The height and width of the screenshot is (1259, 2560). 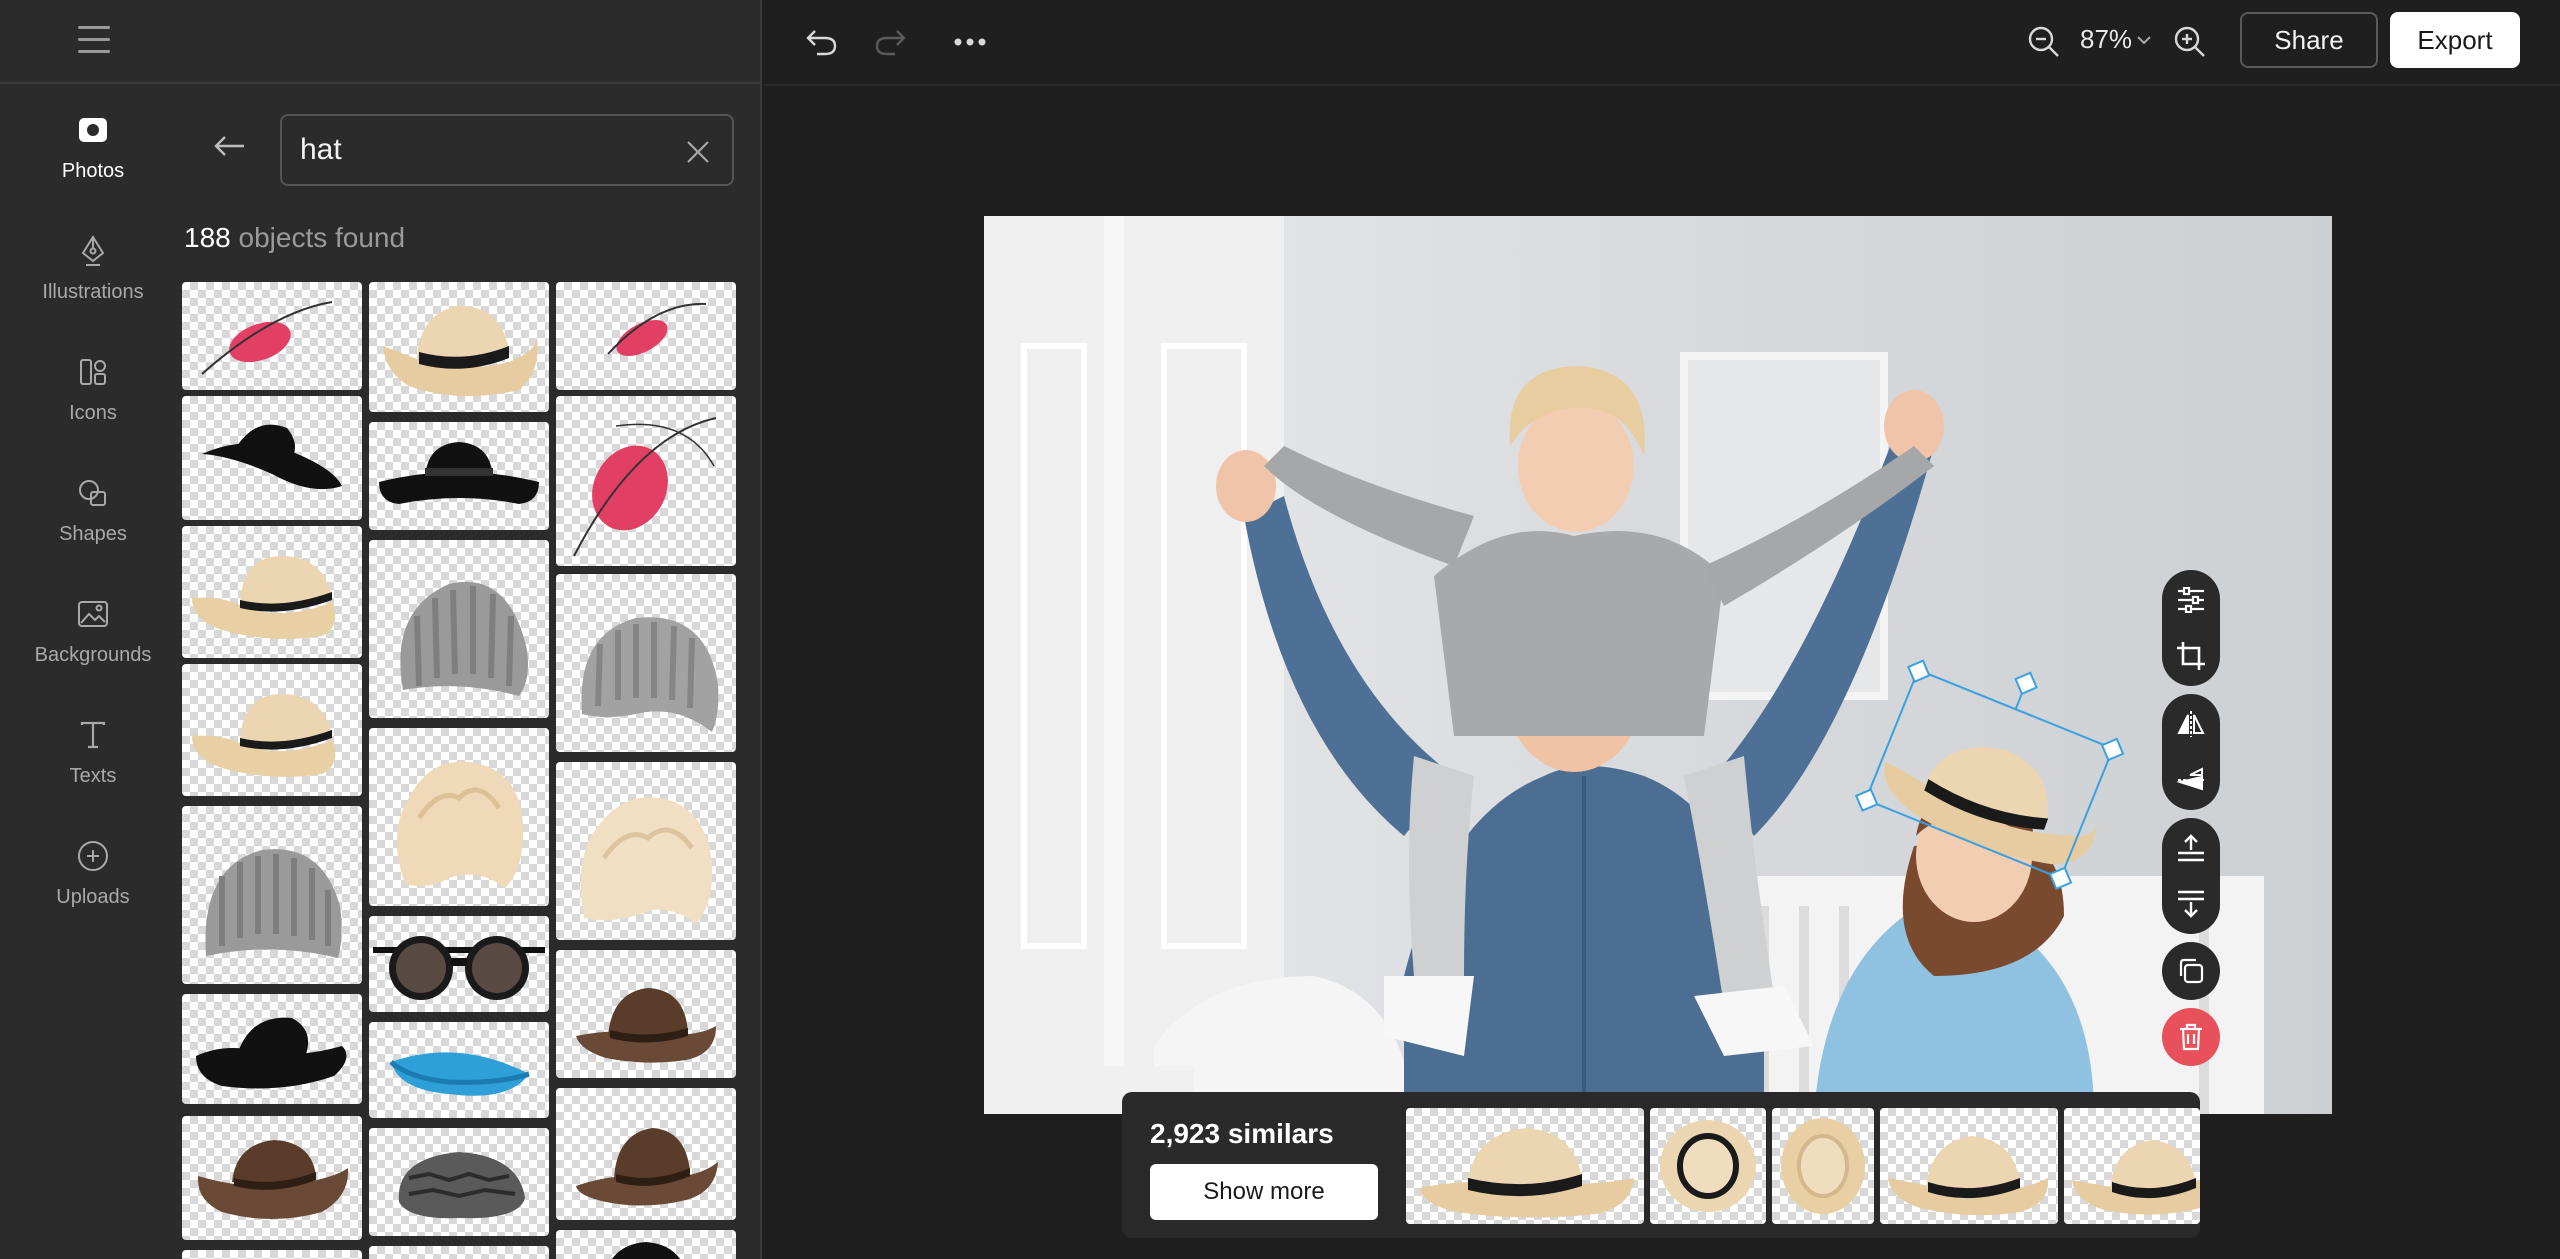 I want to click on tool-group-edit, so click(x=2191, y=628).